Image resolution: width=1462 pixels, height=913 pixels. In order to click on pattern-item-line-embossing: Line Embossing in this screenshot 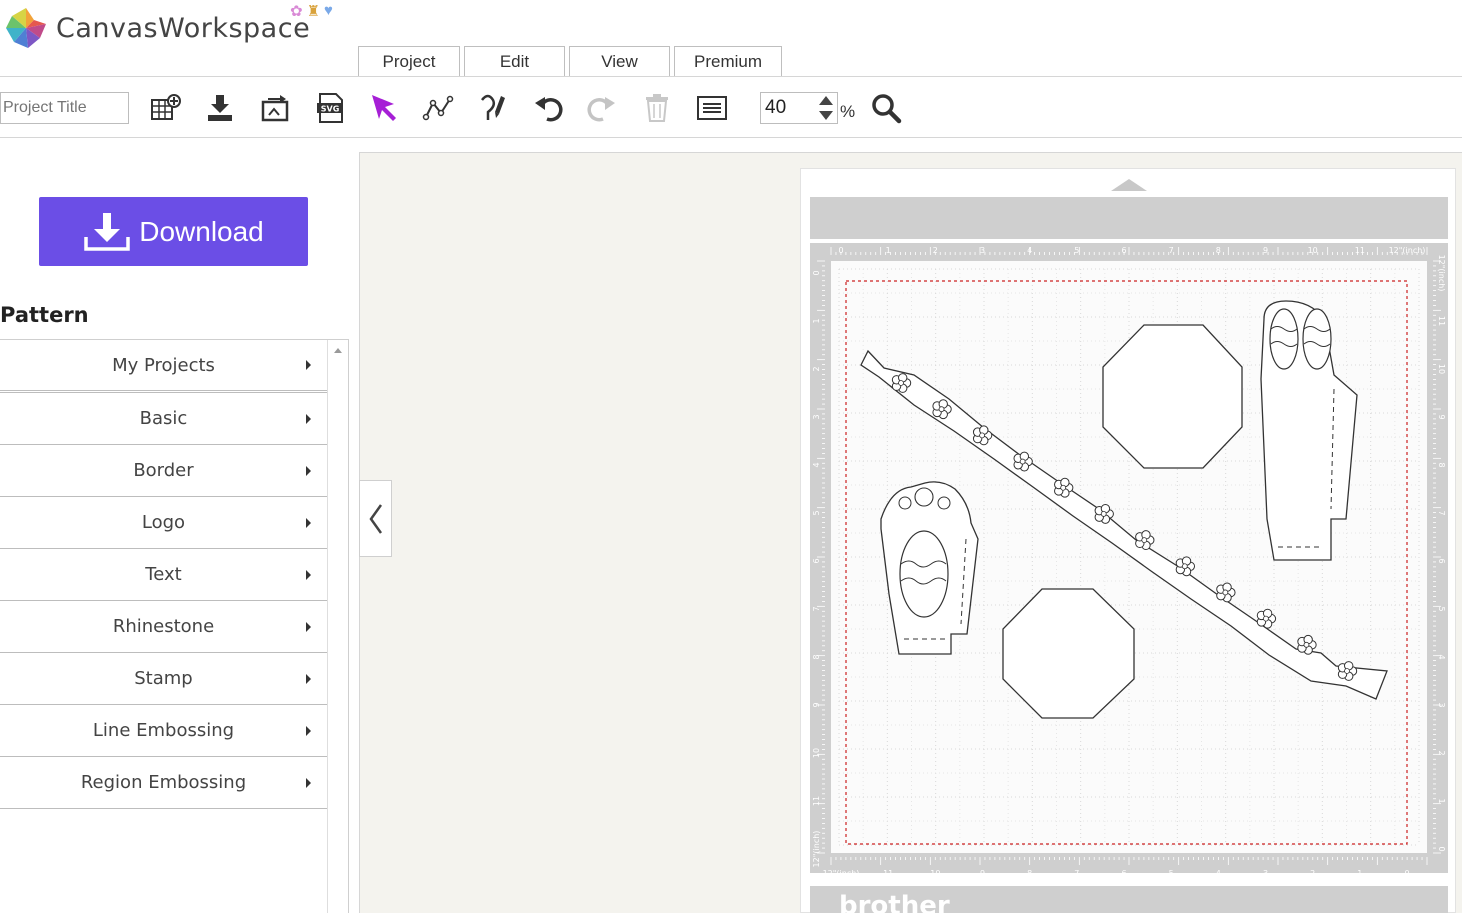, I will do `click(163, 731)`.